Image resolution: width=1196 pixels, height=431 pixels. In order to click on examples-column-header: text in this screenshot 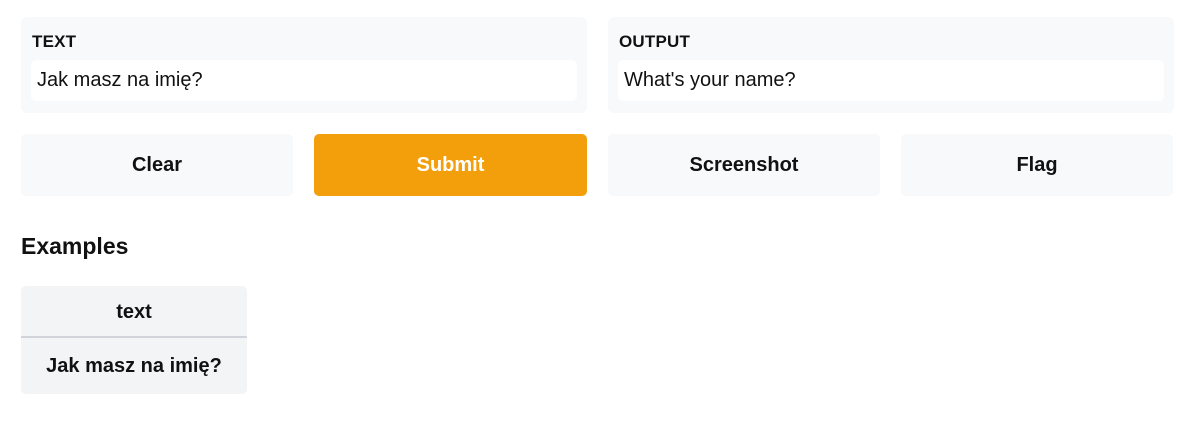, I will do `click(134, 312)`.